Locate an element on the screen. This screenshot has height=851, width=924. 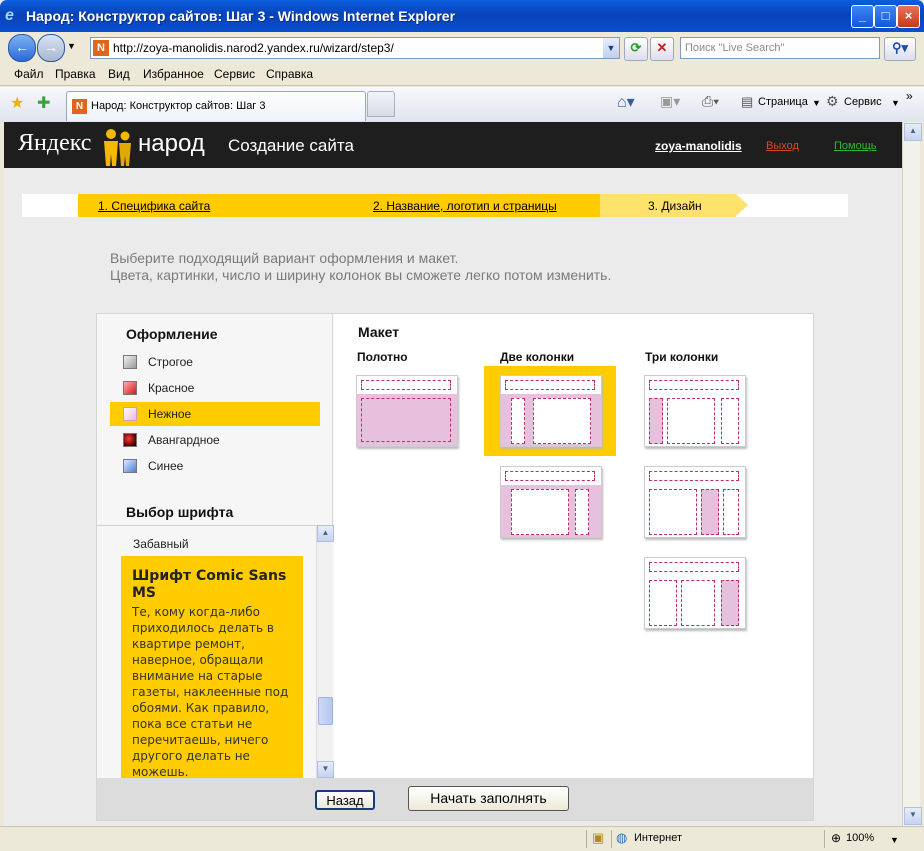
minimize-button: _ is located at coordinates (862, 16).